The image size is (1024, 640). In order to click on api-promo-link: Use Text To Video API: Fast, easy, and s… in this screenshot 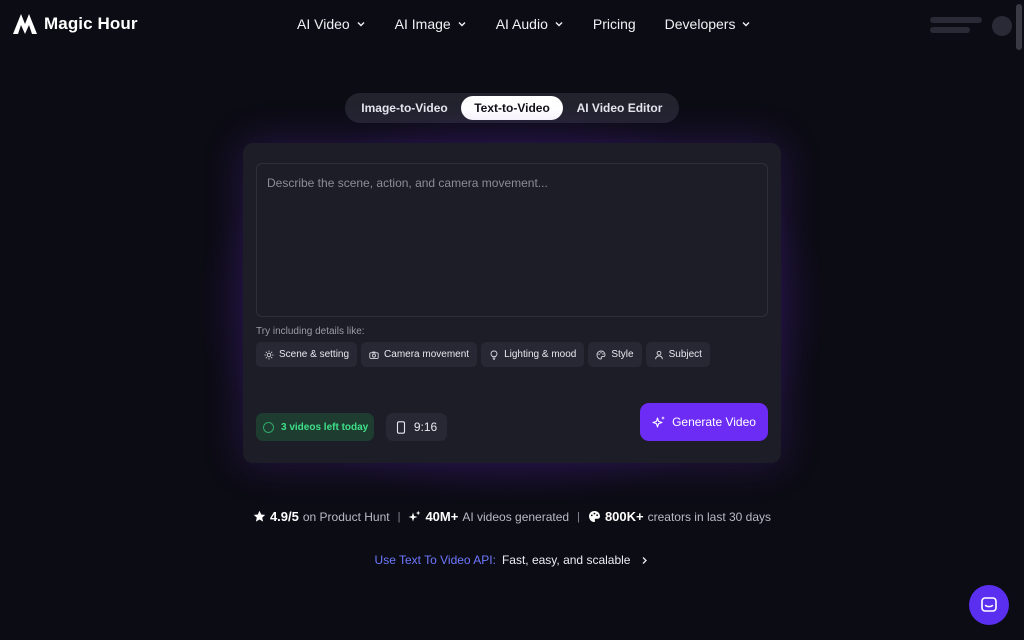, I will do `click(512, 560)`.